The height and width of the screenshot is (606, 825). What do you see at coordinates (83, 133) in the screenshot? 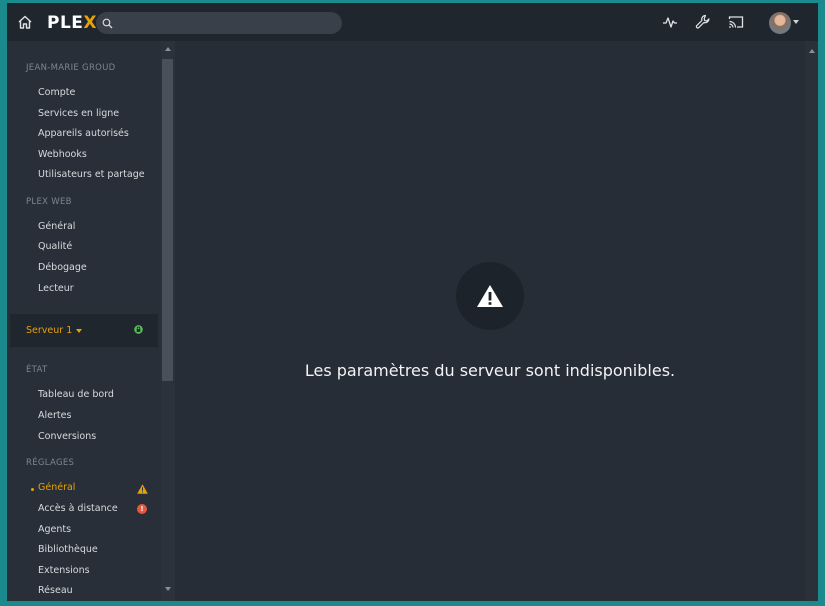
I see `sidebar-item-appareils-autorises: Appareils autorisés` at bounding box center [83, 133].